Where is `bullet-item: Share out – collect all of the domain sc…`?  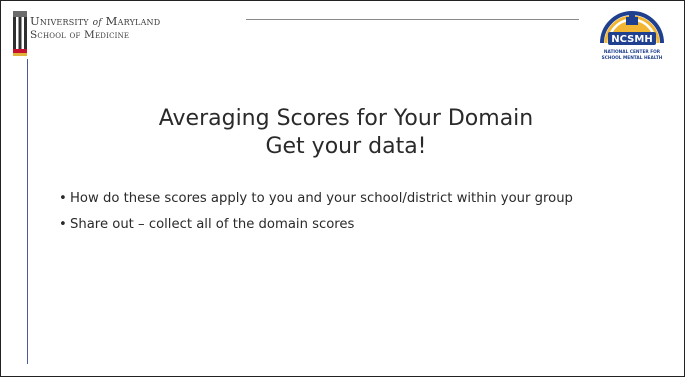 bullet-item: Share out – collect all of the domain sc… is located at coordinates (359, 224).